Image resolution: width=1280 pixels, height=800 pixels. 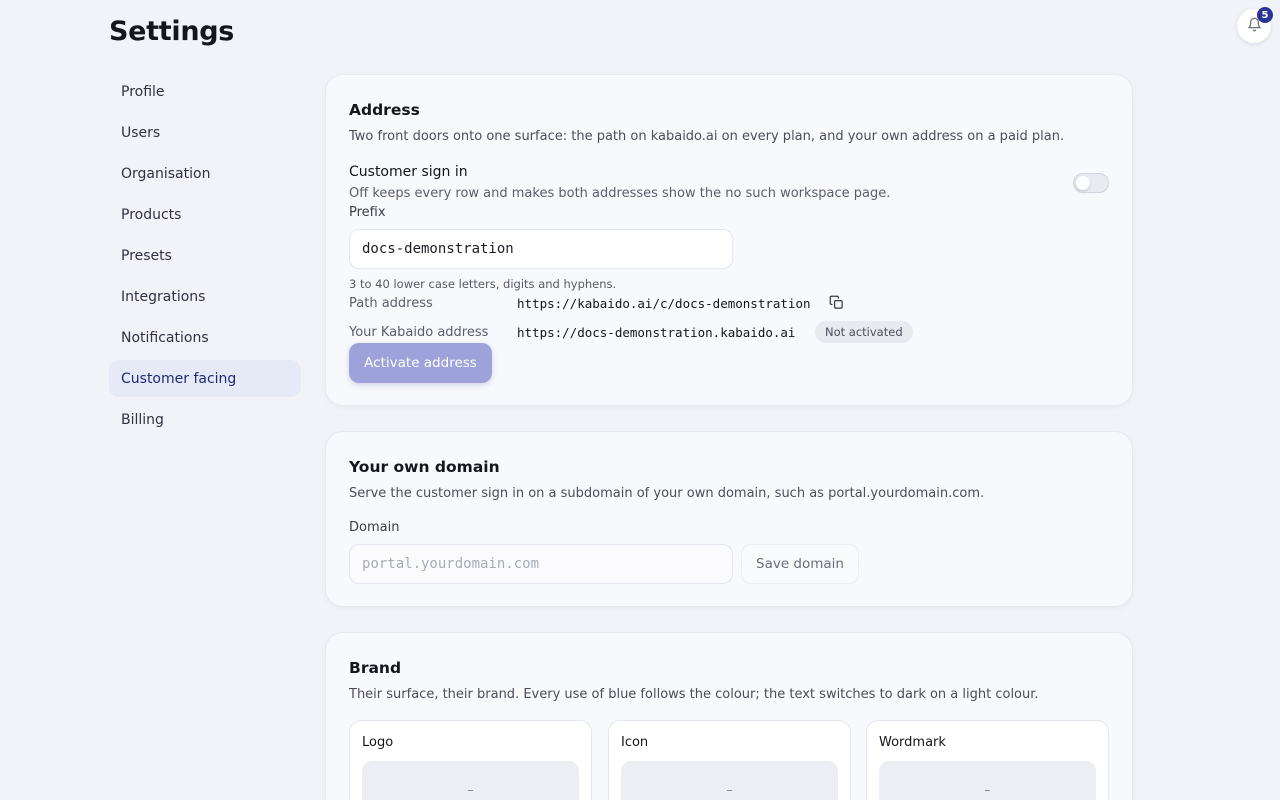 I want to click on path-address-label: Path address, so click(x=391, y=303).